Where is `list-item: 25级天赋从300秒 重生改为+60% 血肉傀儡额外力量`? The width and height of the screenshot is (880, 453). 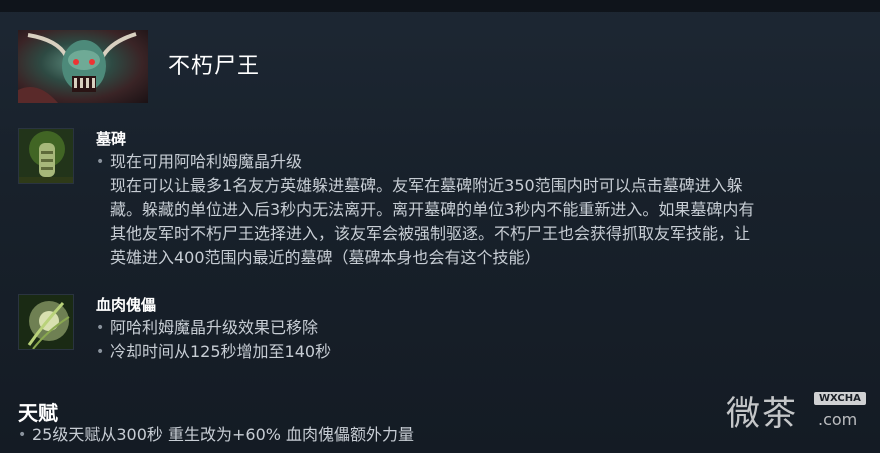
list-item: 25级天赋从300秒 重生改为+60% 血肉傀儡额外力量 is located at coordinates (216, 435).